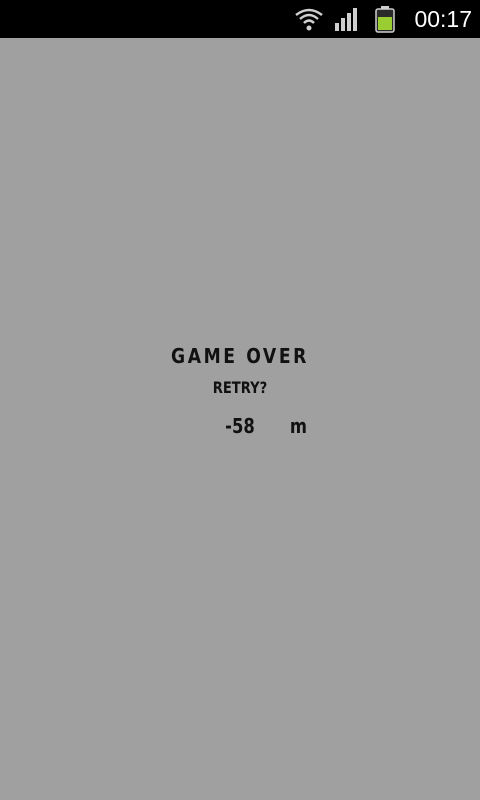 The height and width of the screenshot is (800, 480). I want to click on distance-unit: m, so click(298, 426).